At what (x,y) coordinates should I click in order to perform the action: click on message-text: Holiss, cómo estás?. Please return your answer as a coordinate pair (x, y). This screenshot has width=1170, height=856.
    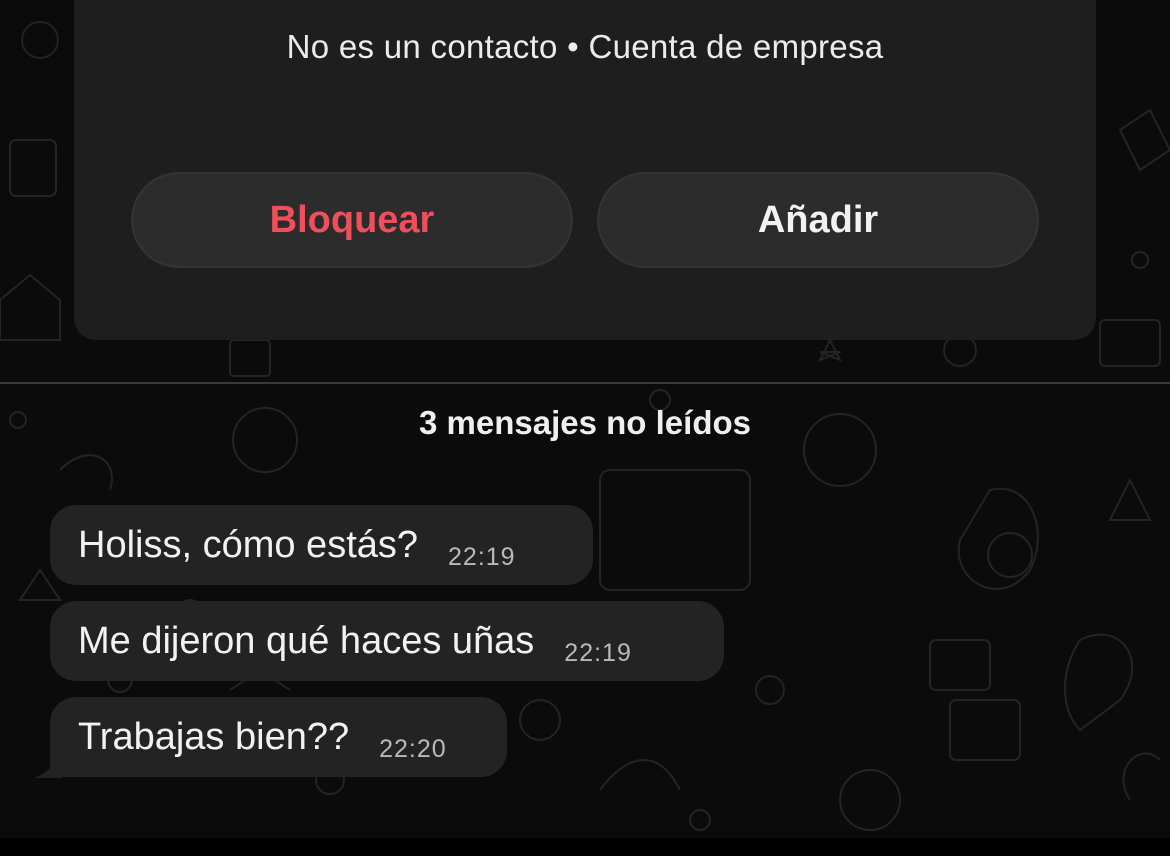
    Looking at the image, I should click on (248, 544).